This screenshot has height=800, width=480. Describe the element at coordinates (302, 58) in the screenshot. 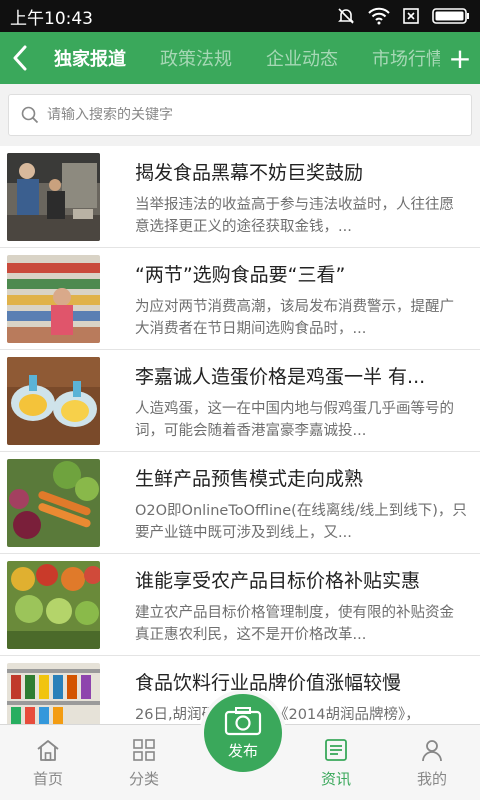

I see `tab-company-news: 企业动态` at that location.